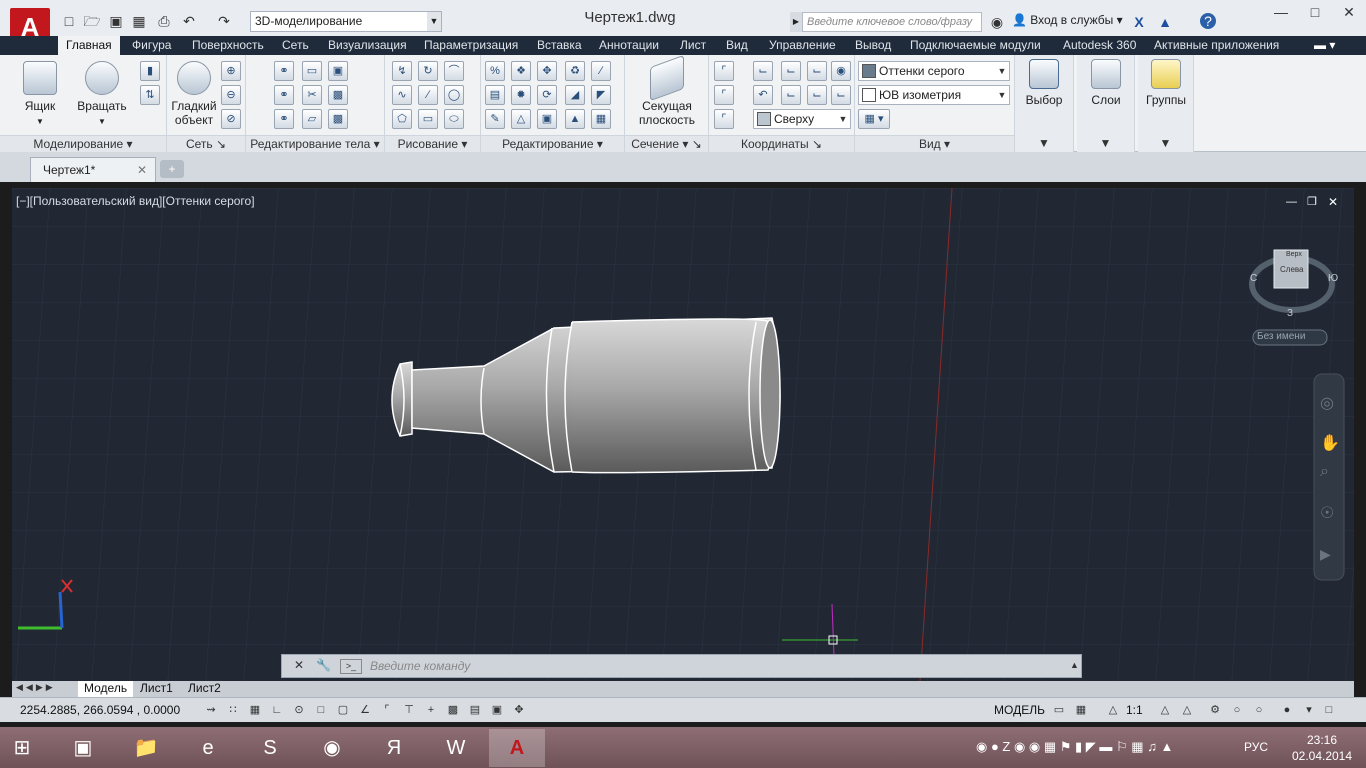 The image size is (1366, 768). Describe the element at coordinates (934, 95) in the screenshot. I see `view-direction-combo: ЮВ изометрия ▼` at that location.